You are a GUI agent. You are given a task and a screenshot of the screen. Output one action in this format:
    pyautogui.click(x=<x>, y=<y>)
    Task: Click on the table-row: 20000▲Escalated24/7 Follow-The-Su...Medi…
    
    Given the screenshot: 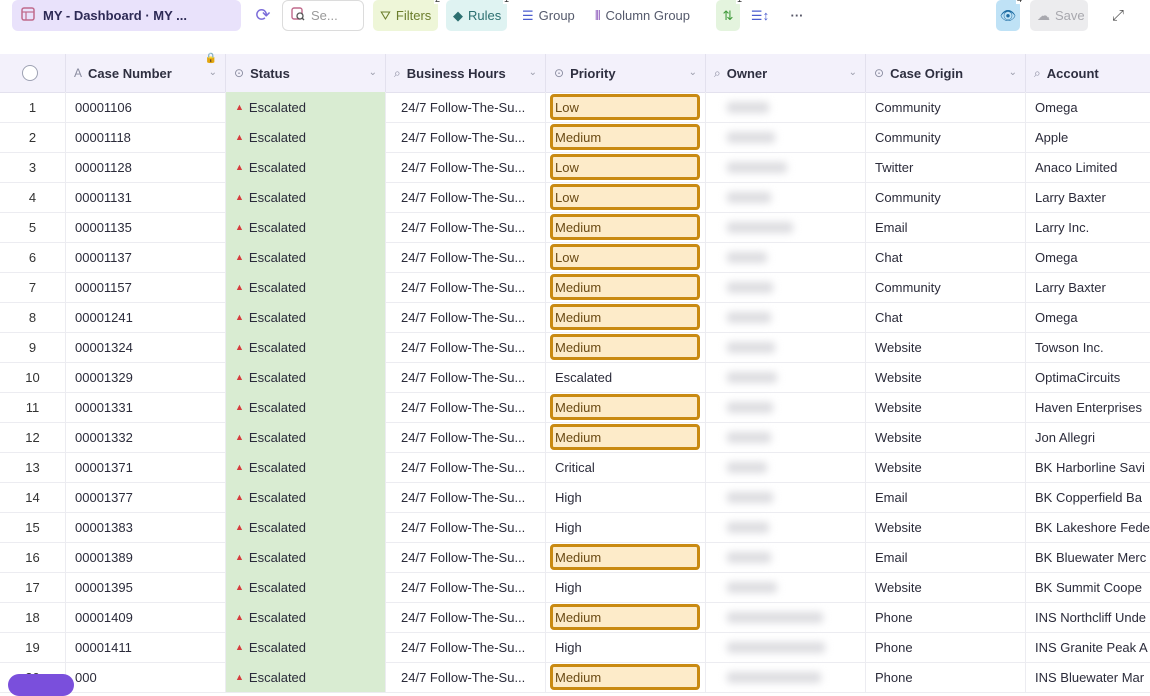 What is the action you would take?
    pyautogui.click(x=575, y=677)
    